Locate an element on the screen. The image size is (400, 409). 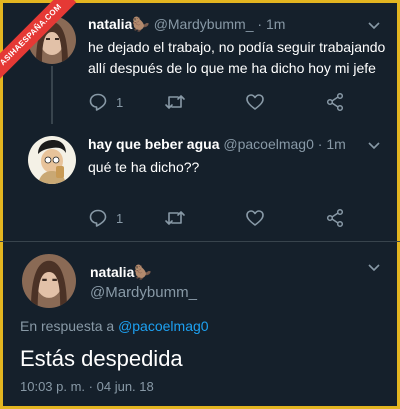
main-tweet-name: natalia🦫 is located at coordinates (121, 272).